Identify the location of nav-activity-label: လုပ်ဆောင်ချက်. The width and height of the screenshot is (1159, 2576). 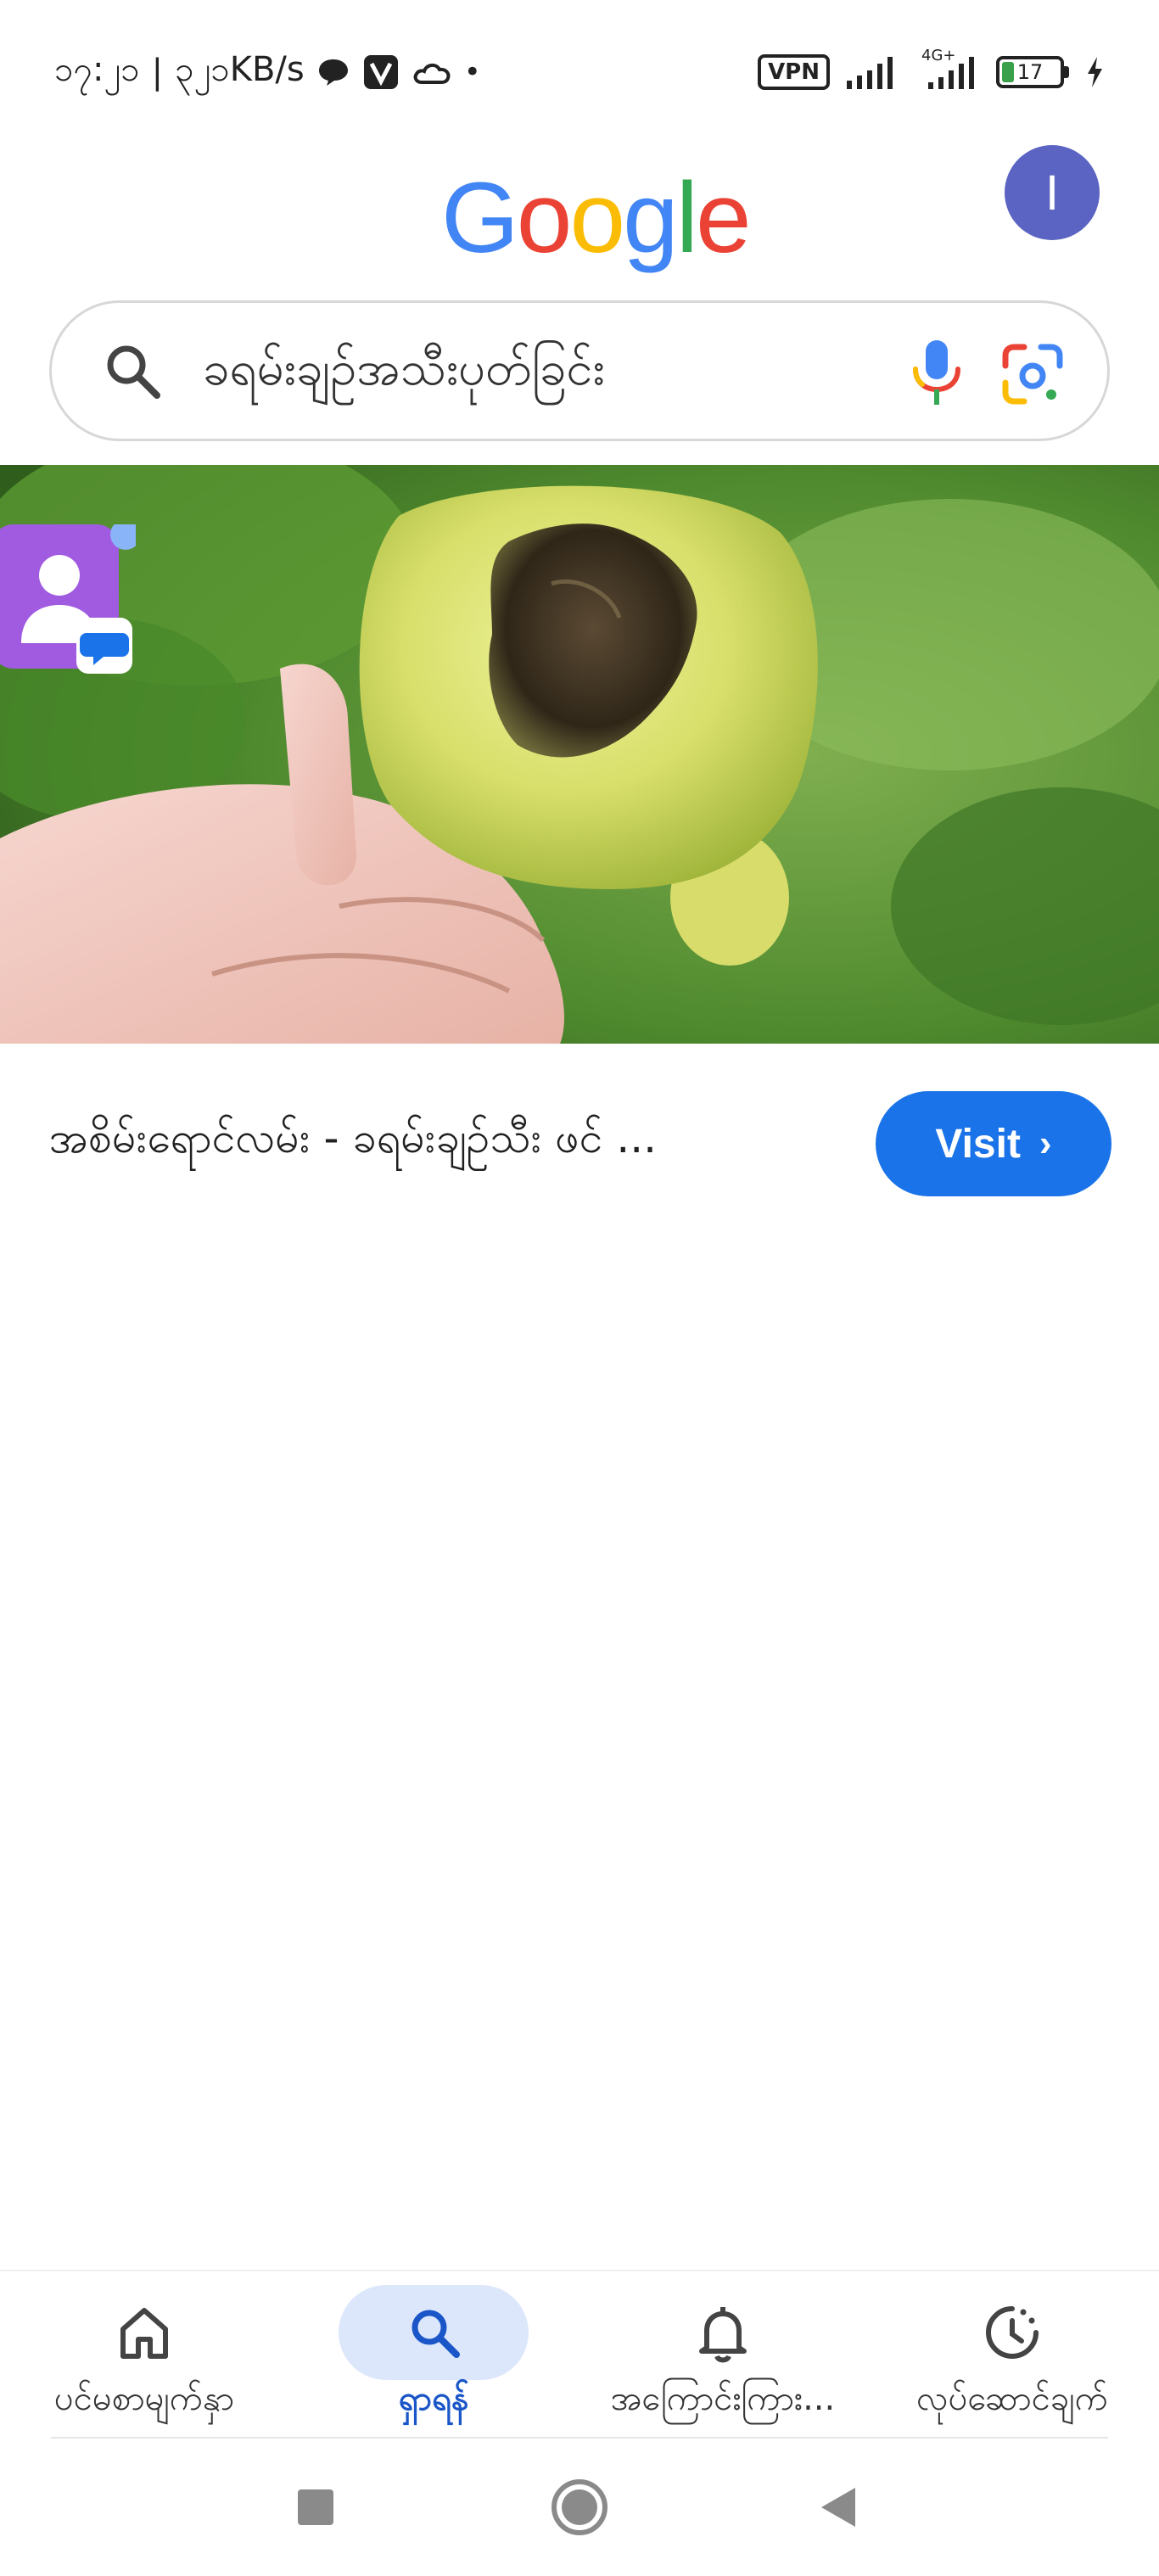
(1012, 2398).